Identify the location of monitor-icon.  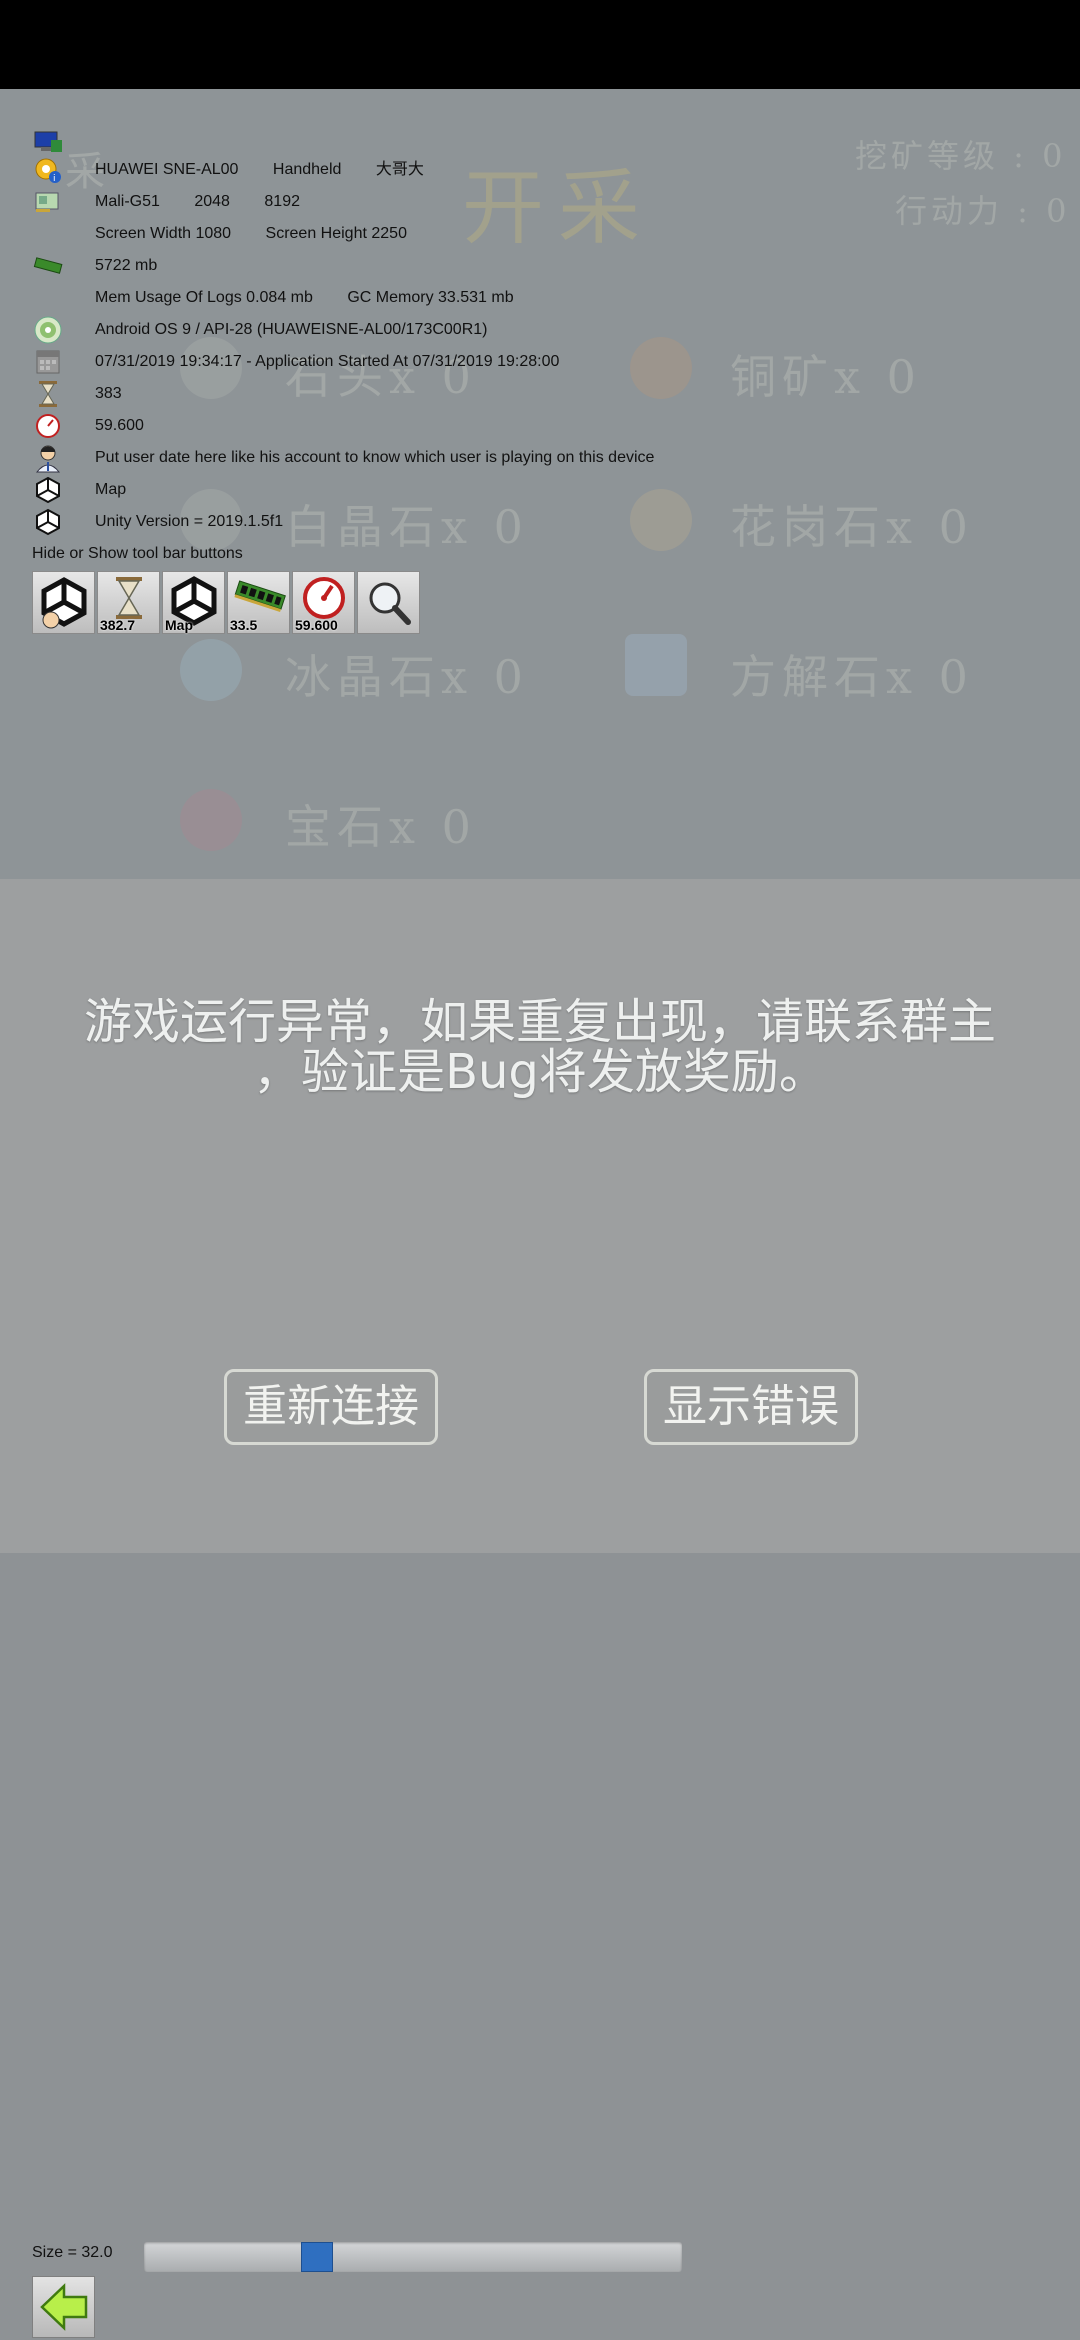
(48, 142).